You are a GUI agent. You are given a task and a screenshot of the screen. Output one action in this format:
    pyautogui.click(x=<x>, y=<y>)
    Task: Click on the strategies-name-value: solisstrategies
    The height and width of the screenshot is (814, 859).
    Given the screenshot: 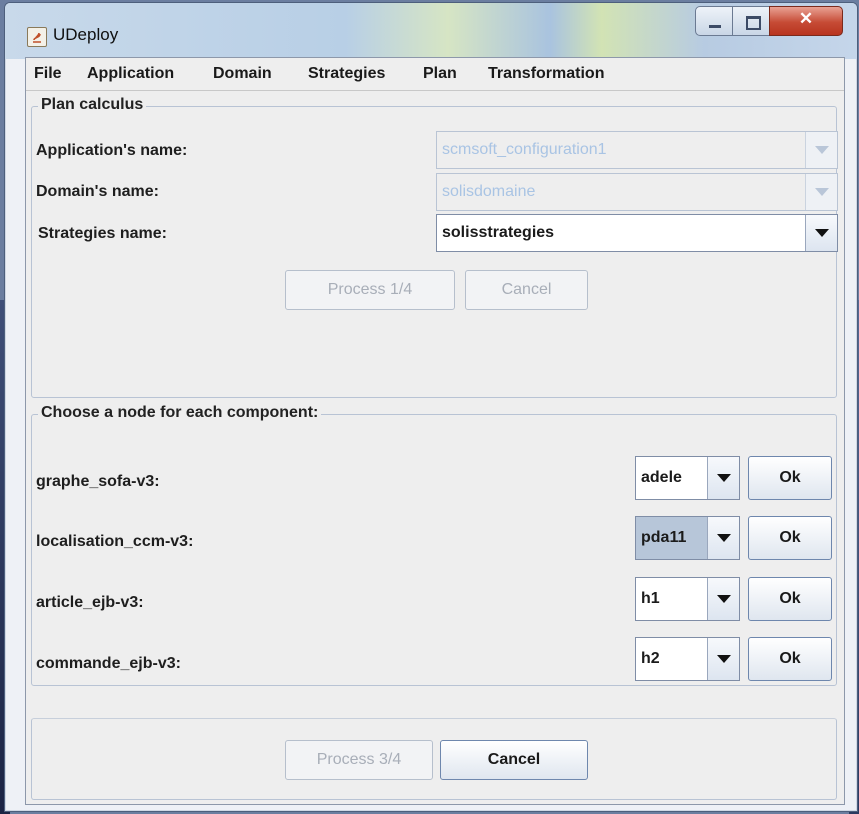 What is the action you would take?
    pyautogui.click(x=498, y=232)
    